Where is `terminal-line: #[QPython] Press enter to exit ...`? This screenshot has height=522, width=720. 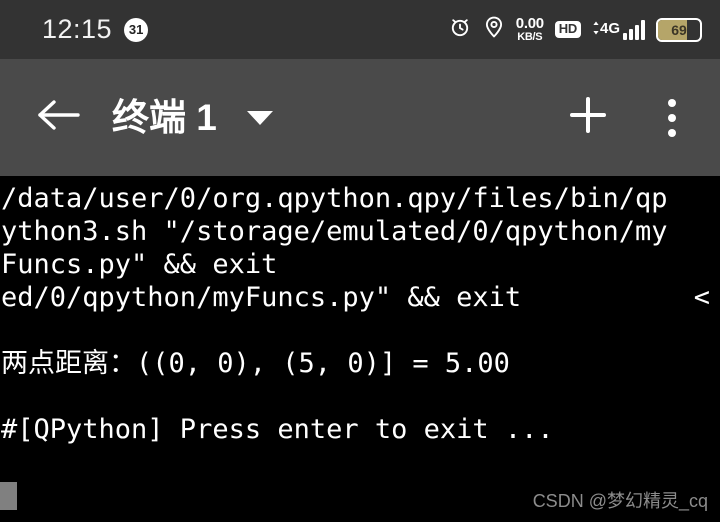
terminal-line: #[QPython] Press enter to exit ... is located at coordinates (360, 429).